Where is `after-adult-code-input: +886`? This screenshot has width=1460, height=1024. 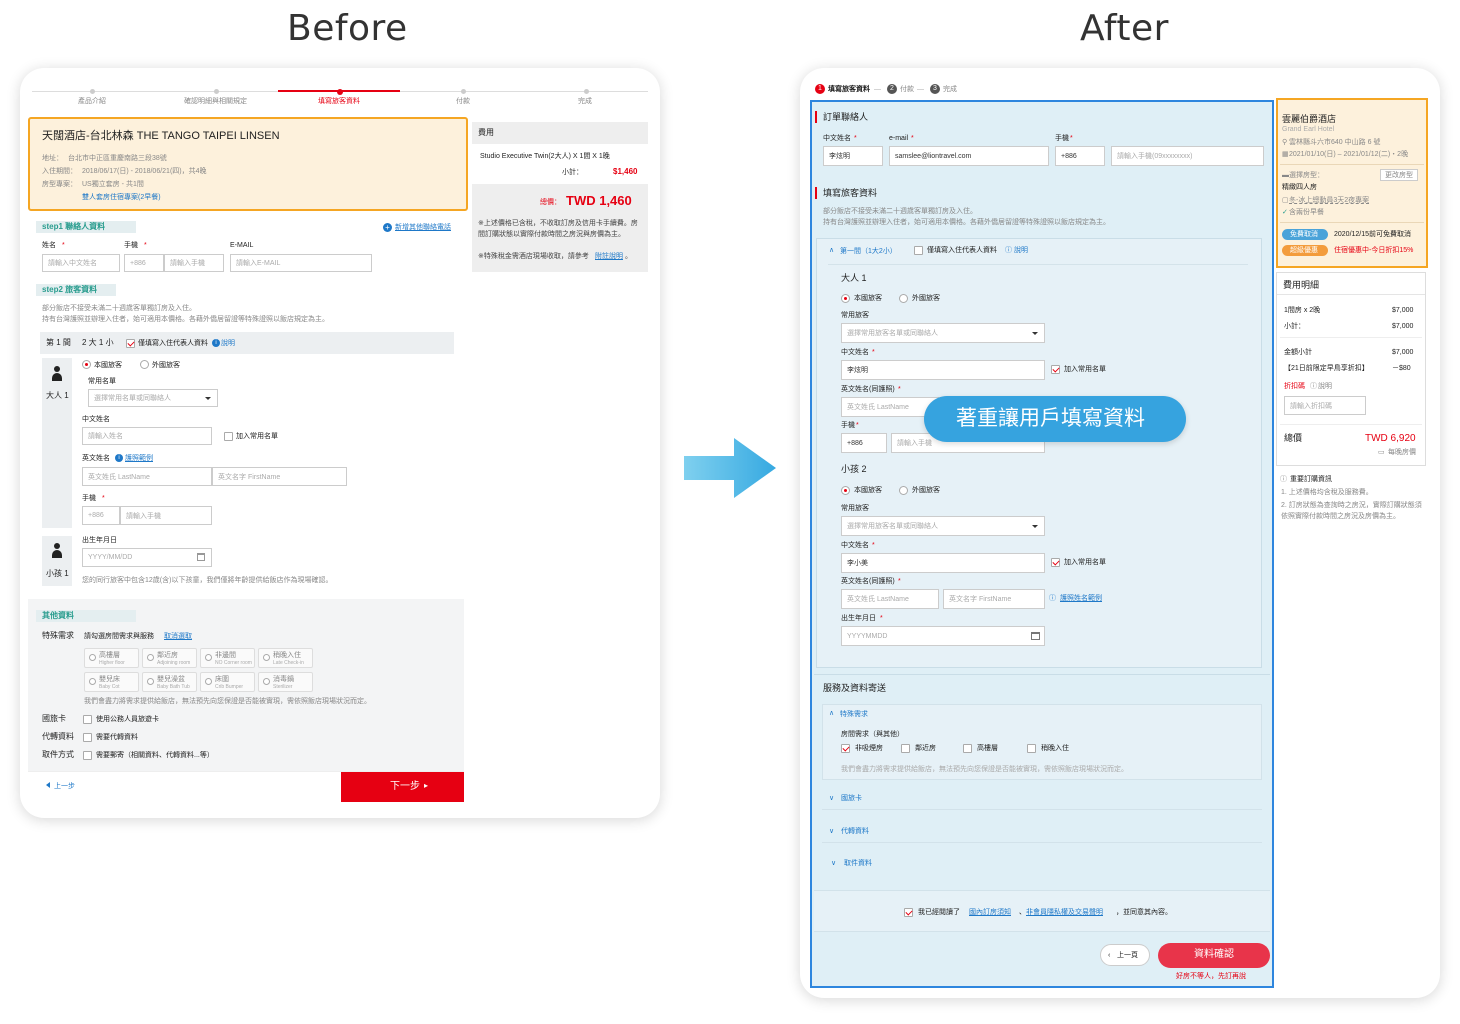
after-adult-code-input: +886 is located at coordinates (864, 443).